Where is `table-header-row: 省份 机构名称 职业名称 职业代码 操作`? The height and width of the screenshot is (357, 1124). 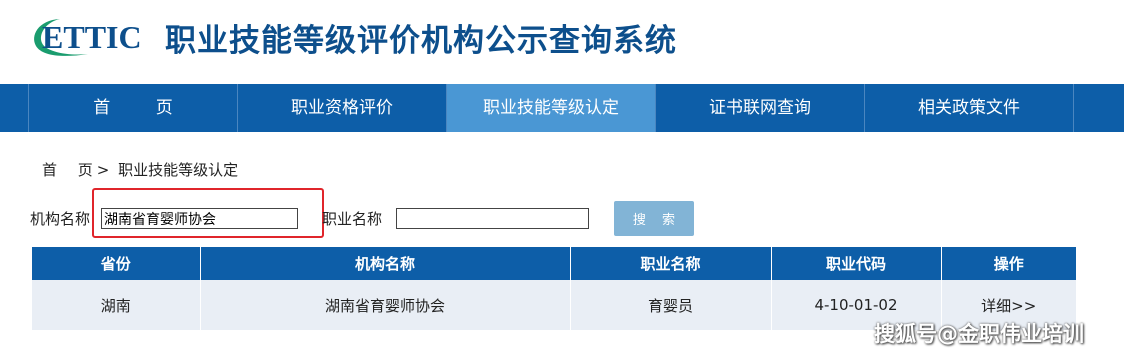 table-header-row: 省份 机构名称 职业名称 职业代码 操作 is located at coordinates (554, 263).